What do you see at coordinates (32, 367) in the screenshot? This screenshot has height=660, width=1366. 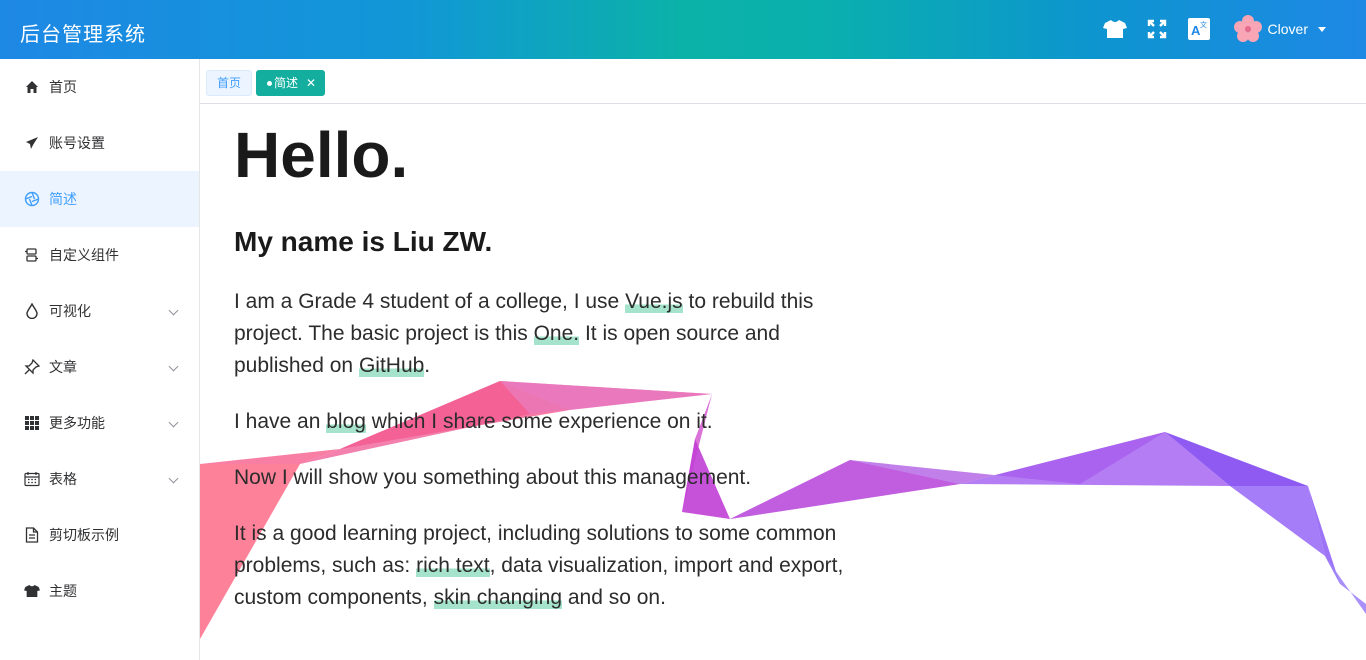 I see `pin-icon` at bounding box center [32, 367].